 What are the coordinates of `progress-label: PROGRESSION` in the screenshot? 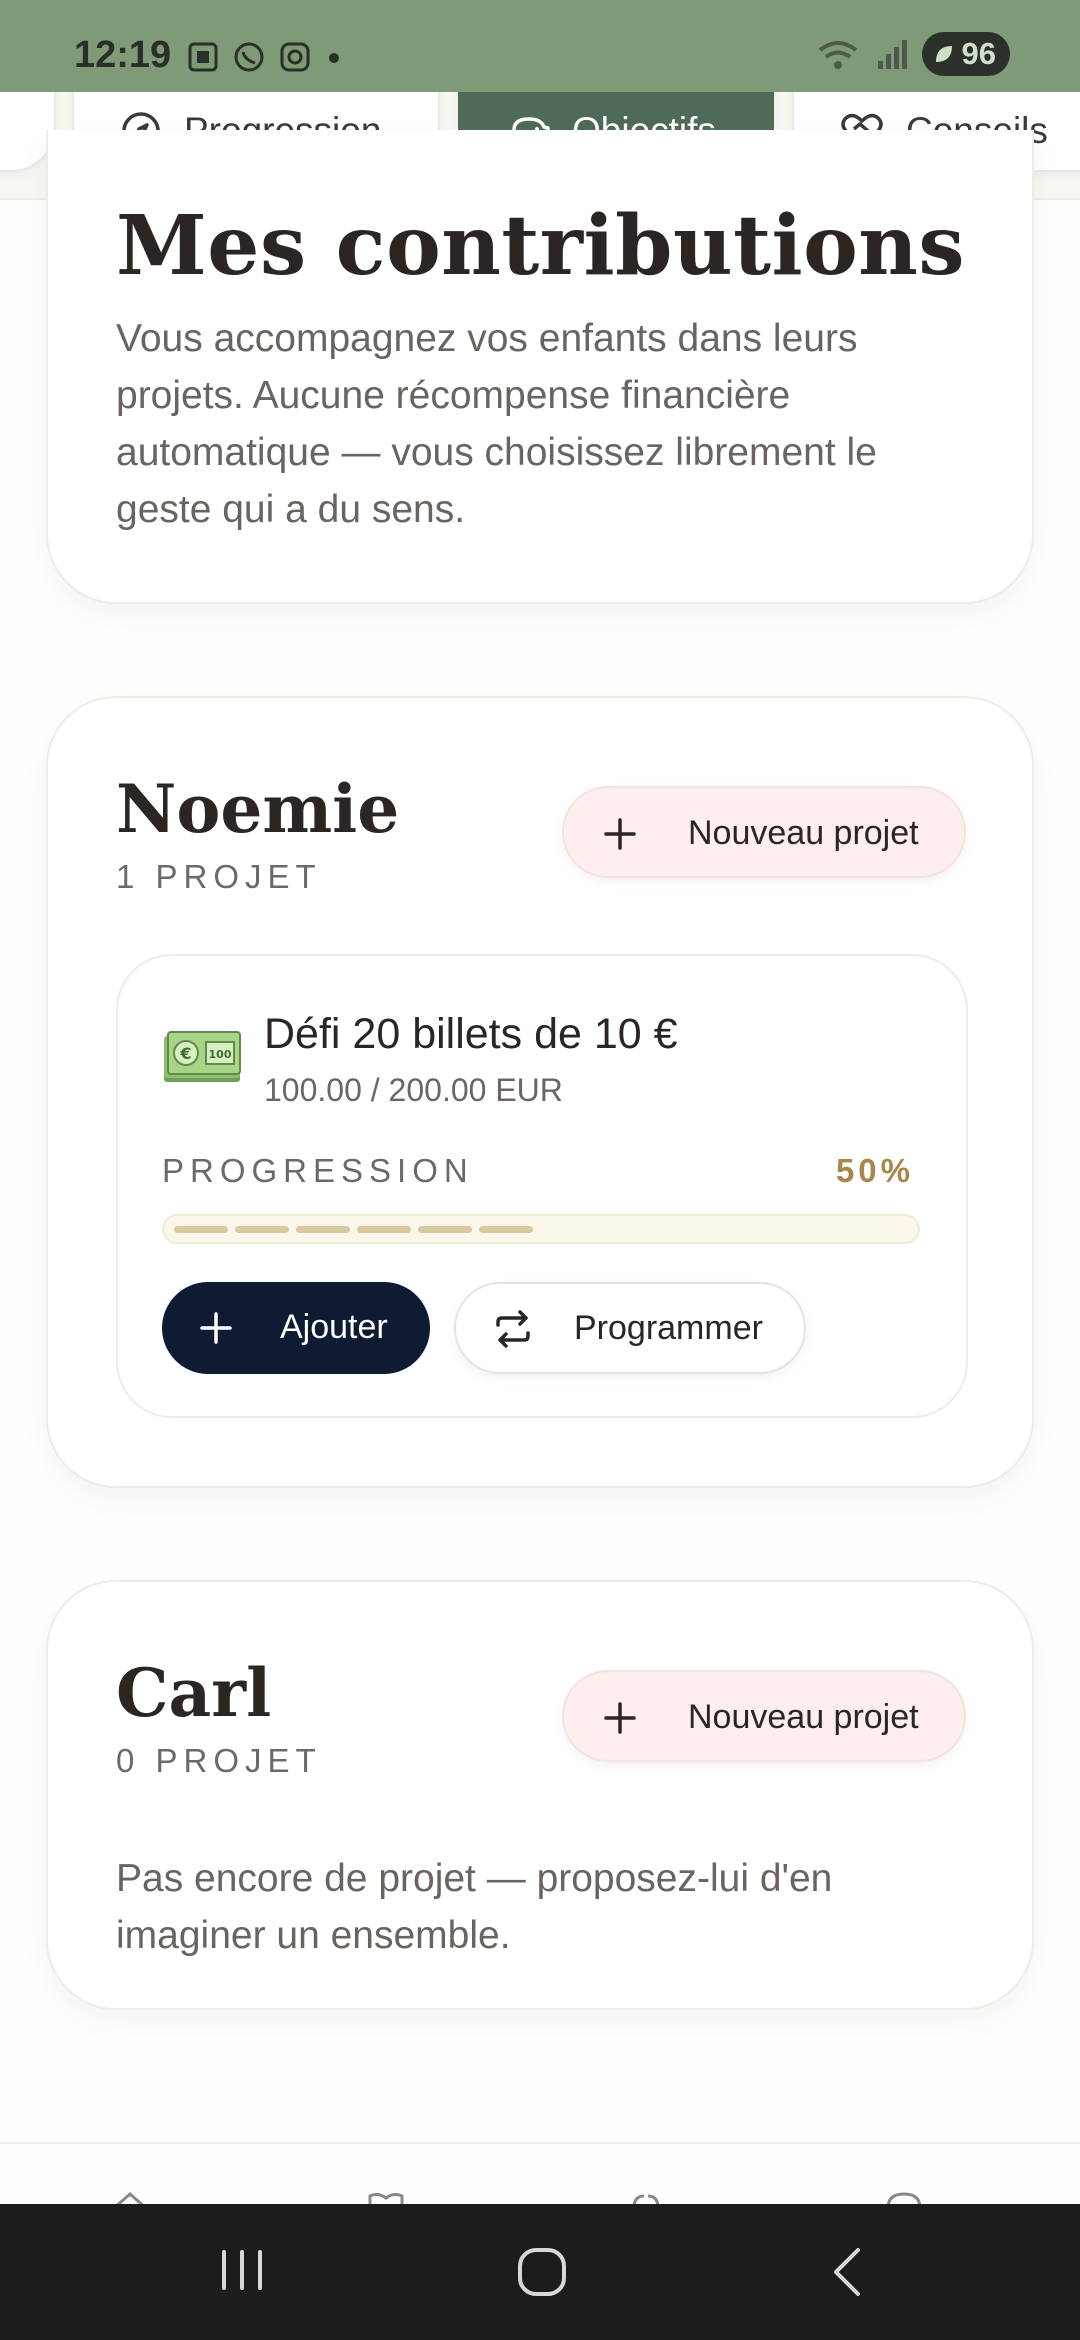 It's located at (318, 1170).